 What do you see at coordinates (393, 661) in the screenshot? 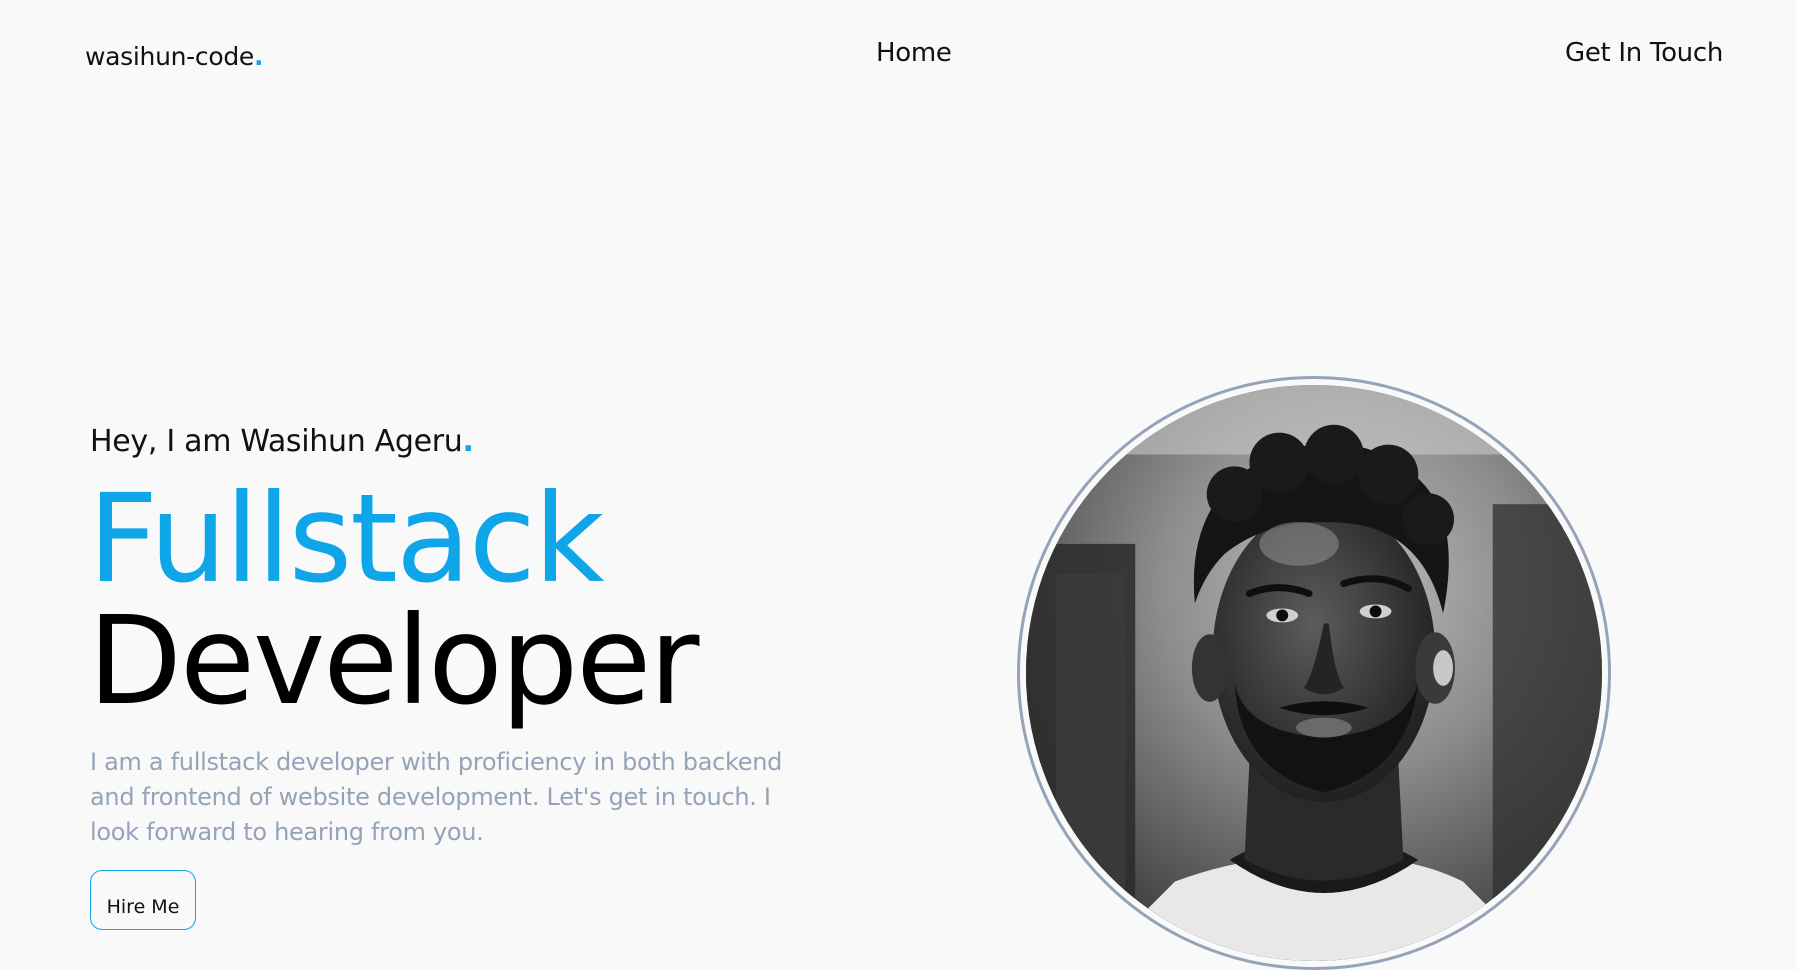
I see `headline-developer: Developer` at bounding box center [393, 661].